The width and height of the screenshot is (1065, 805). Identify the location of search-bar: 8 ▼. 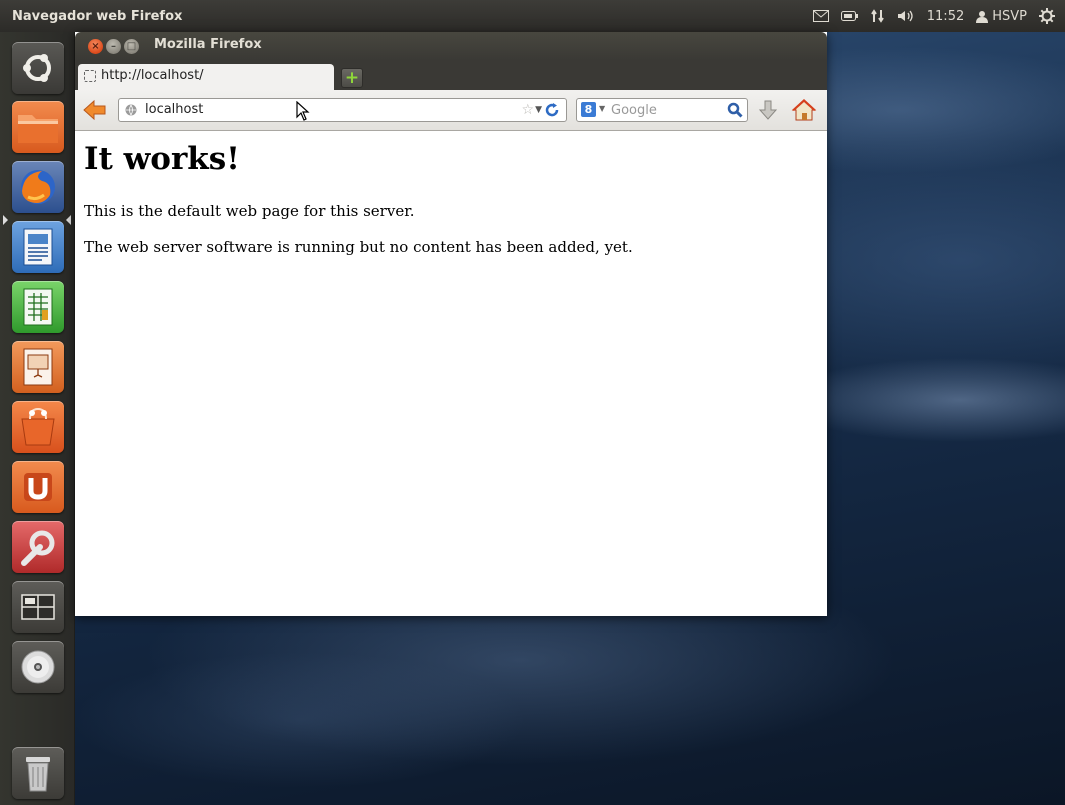
(662, 110).